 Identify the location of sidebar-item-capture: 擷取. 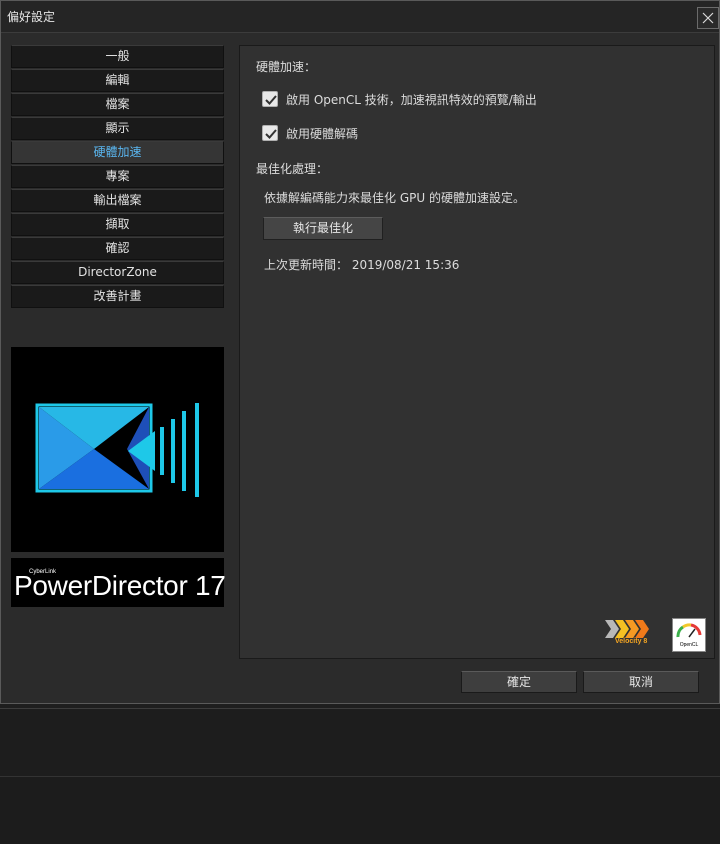
(117, 224).